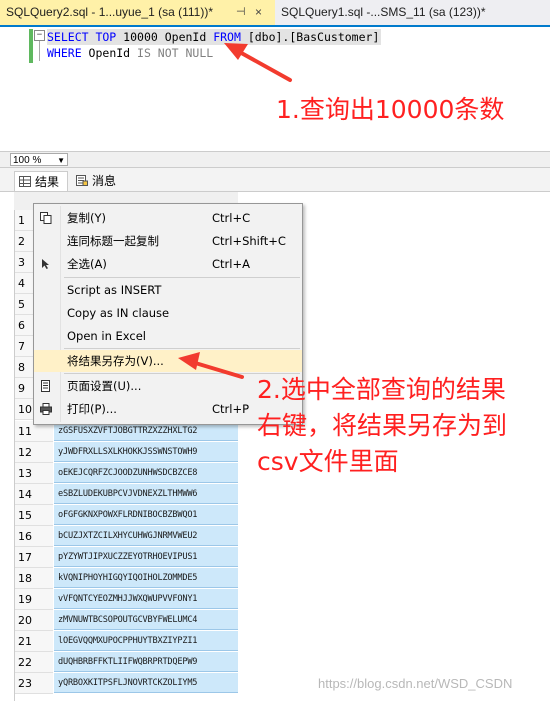  I want to click on menu-item-open-excel: Open in Excel, so click(168, 336).